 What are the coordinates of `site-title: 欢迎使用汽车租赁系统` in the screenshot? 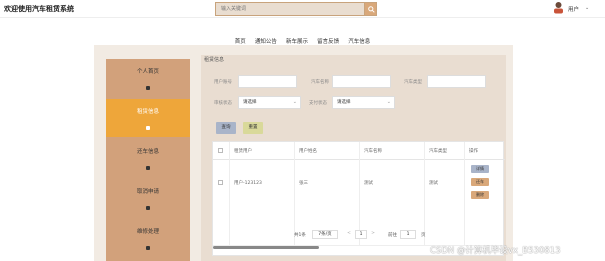 It's located at (39, 9).